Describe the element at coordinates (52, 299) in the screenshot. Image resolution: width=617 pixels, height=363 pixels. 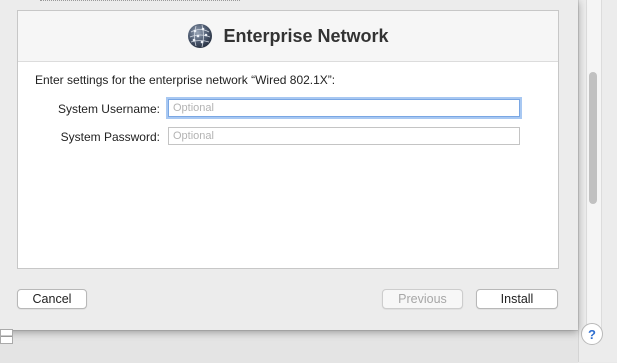
I see `cancel-button: Cancel` at that location.